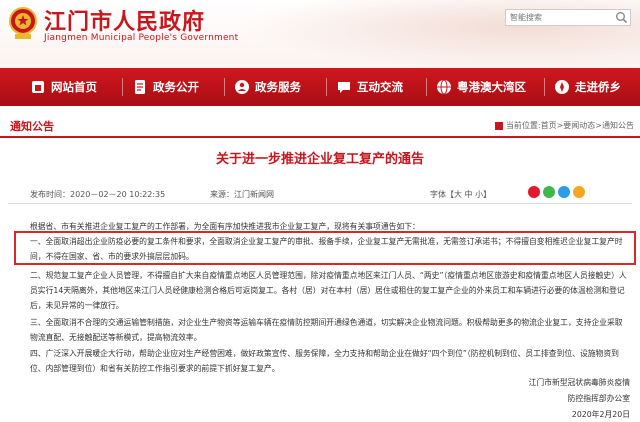 This screenshot has width=640, height=422. What do you see at coordinates (523, 125) in the screenshot?
I see `breadcrumb-prefix: 当前位置:` at bounding box center [523, 125].